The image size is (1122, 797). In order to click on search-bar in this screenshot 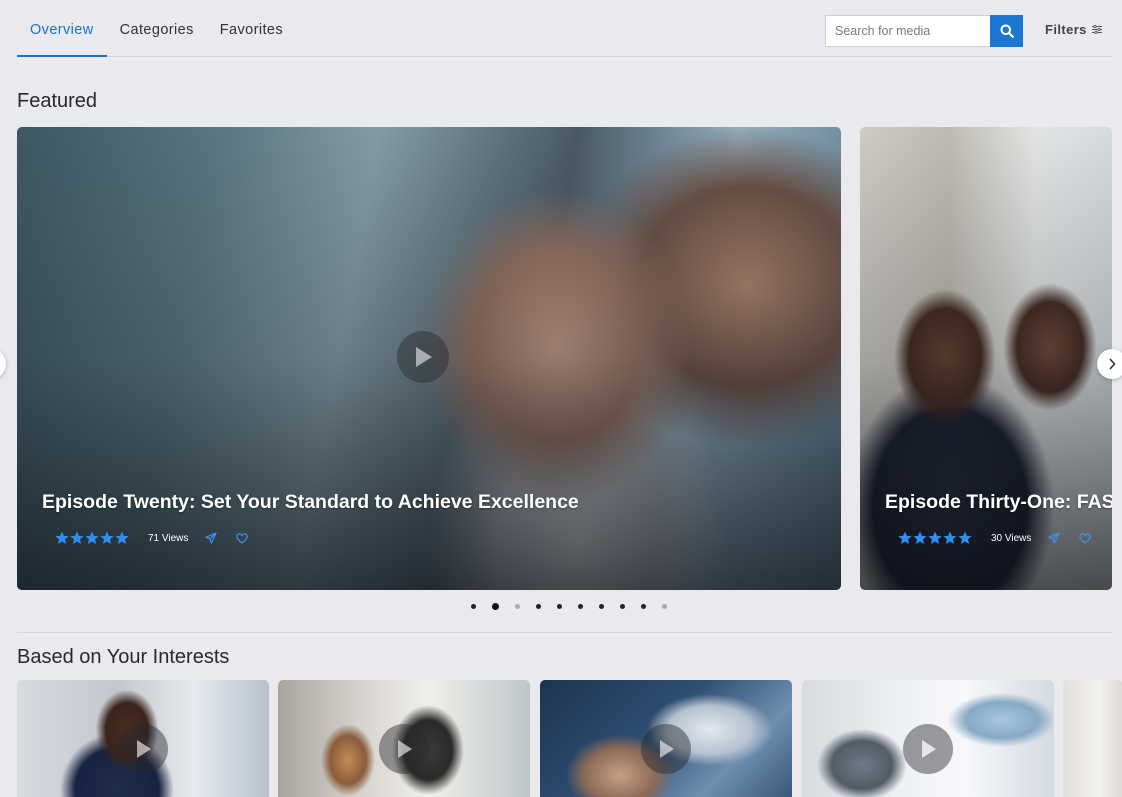, I will do `click(924, 31)`.